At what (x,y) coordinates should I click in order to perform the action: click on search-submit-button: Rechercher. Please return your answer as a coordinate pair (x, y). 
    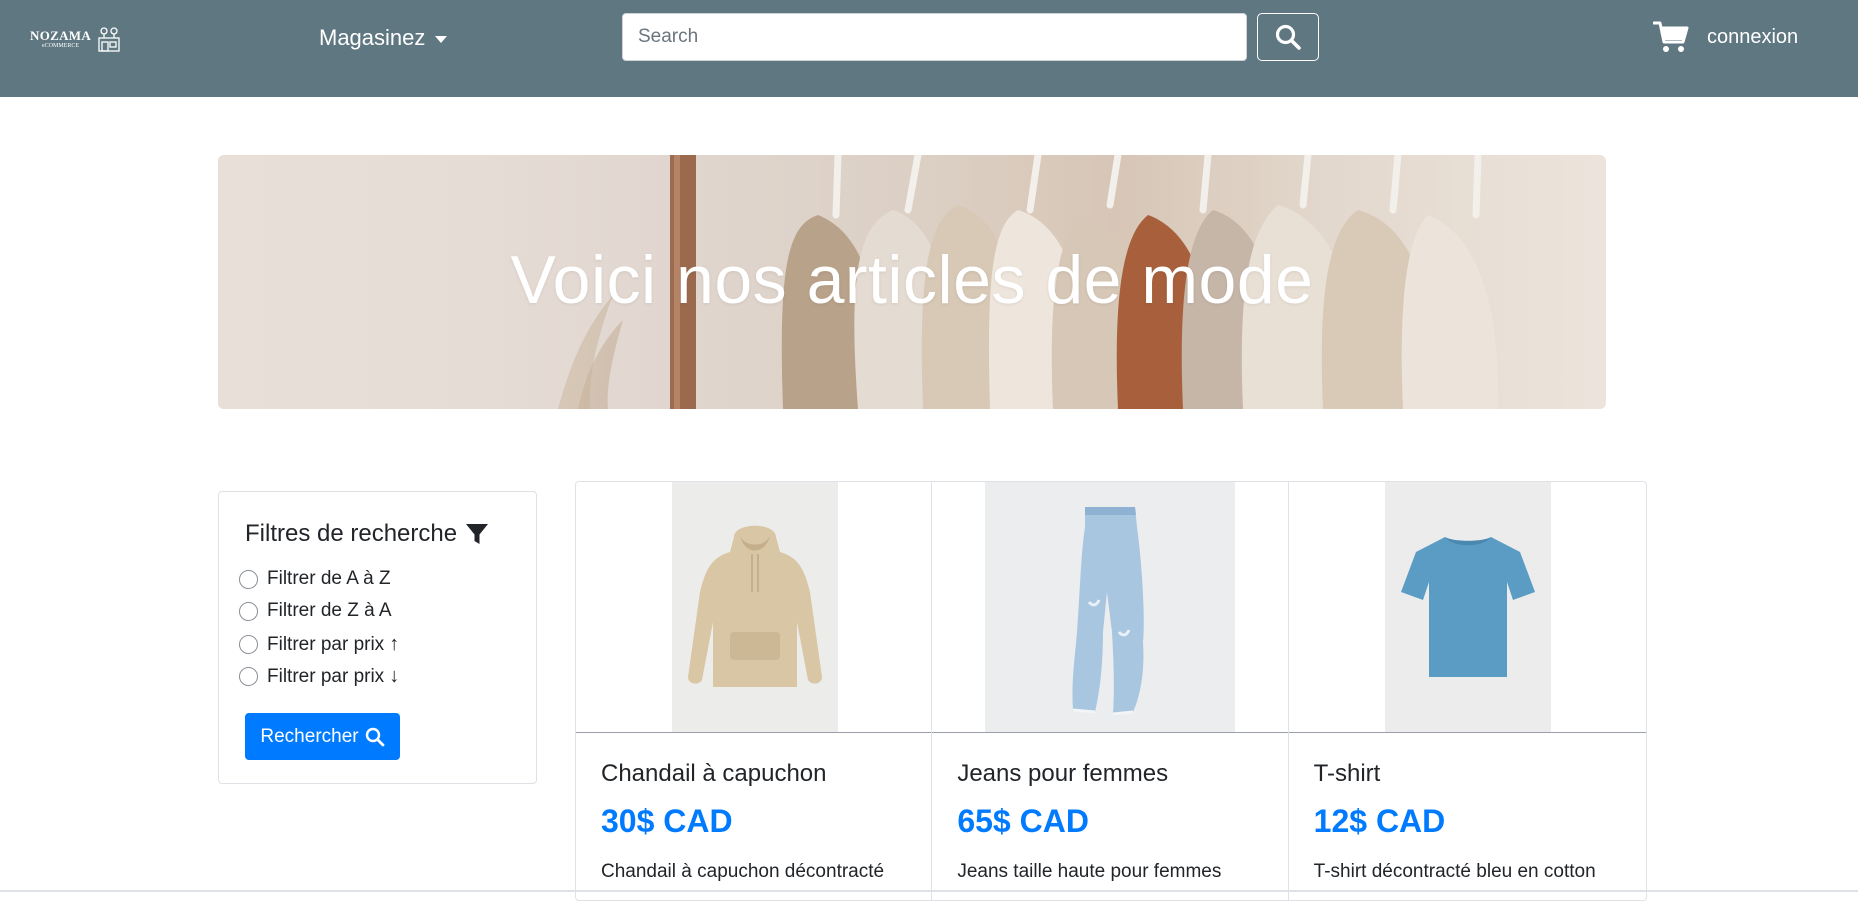
    Looking at the image, I should click on (322, 736).